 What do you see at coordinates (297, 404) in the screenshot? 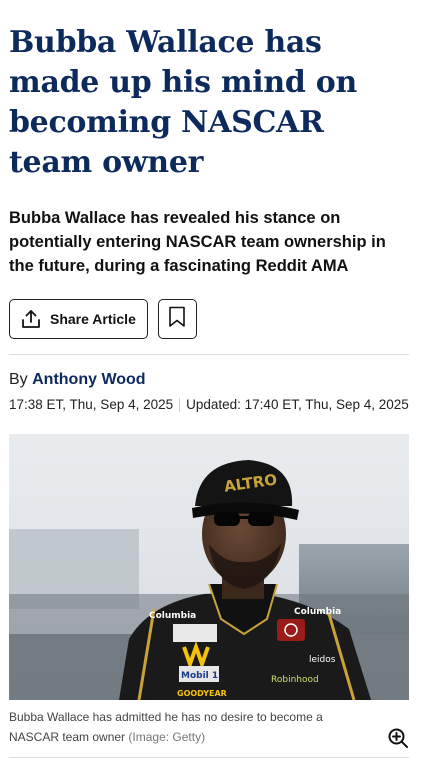
I see `updated-time: Updated: 17:40 ET, Thu, Sep 4, 2025` at bounding box center [297, 404].